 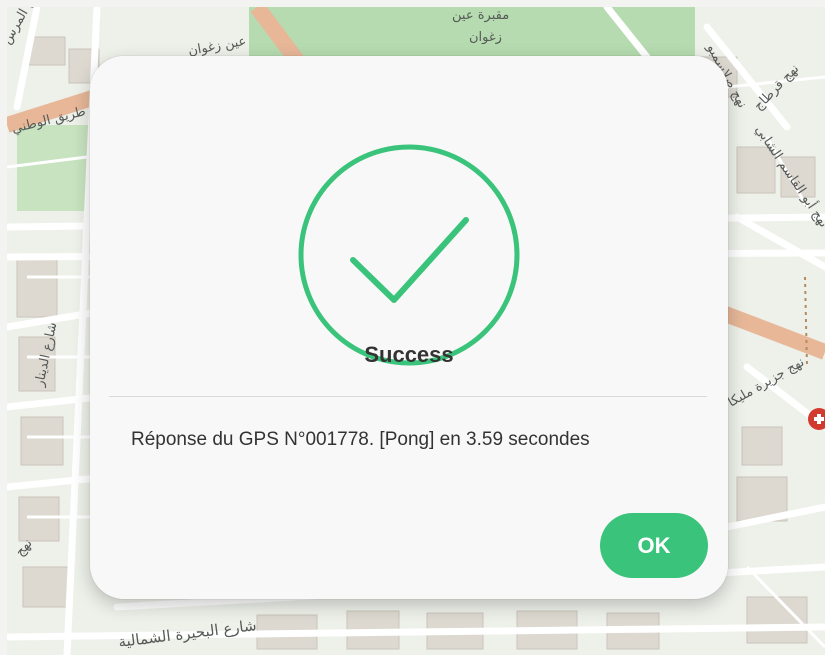 I want to click on check-circle-icon, so click(x=409, y=255).